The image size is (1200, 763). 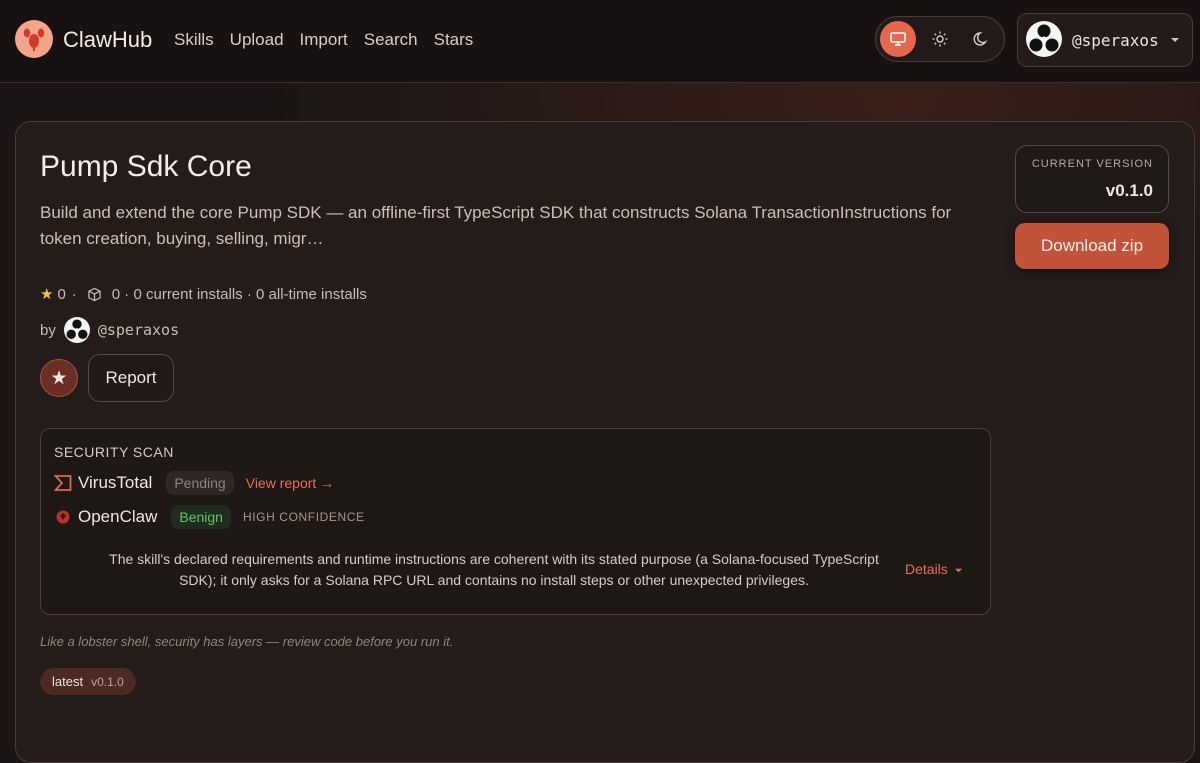 I want to click on tag-version: v0.1.0, so click(x=107, y=681).